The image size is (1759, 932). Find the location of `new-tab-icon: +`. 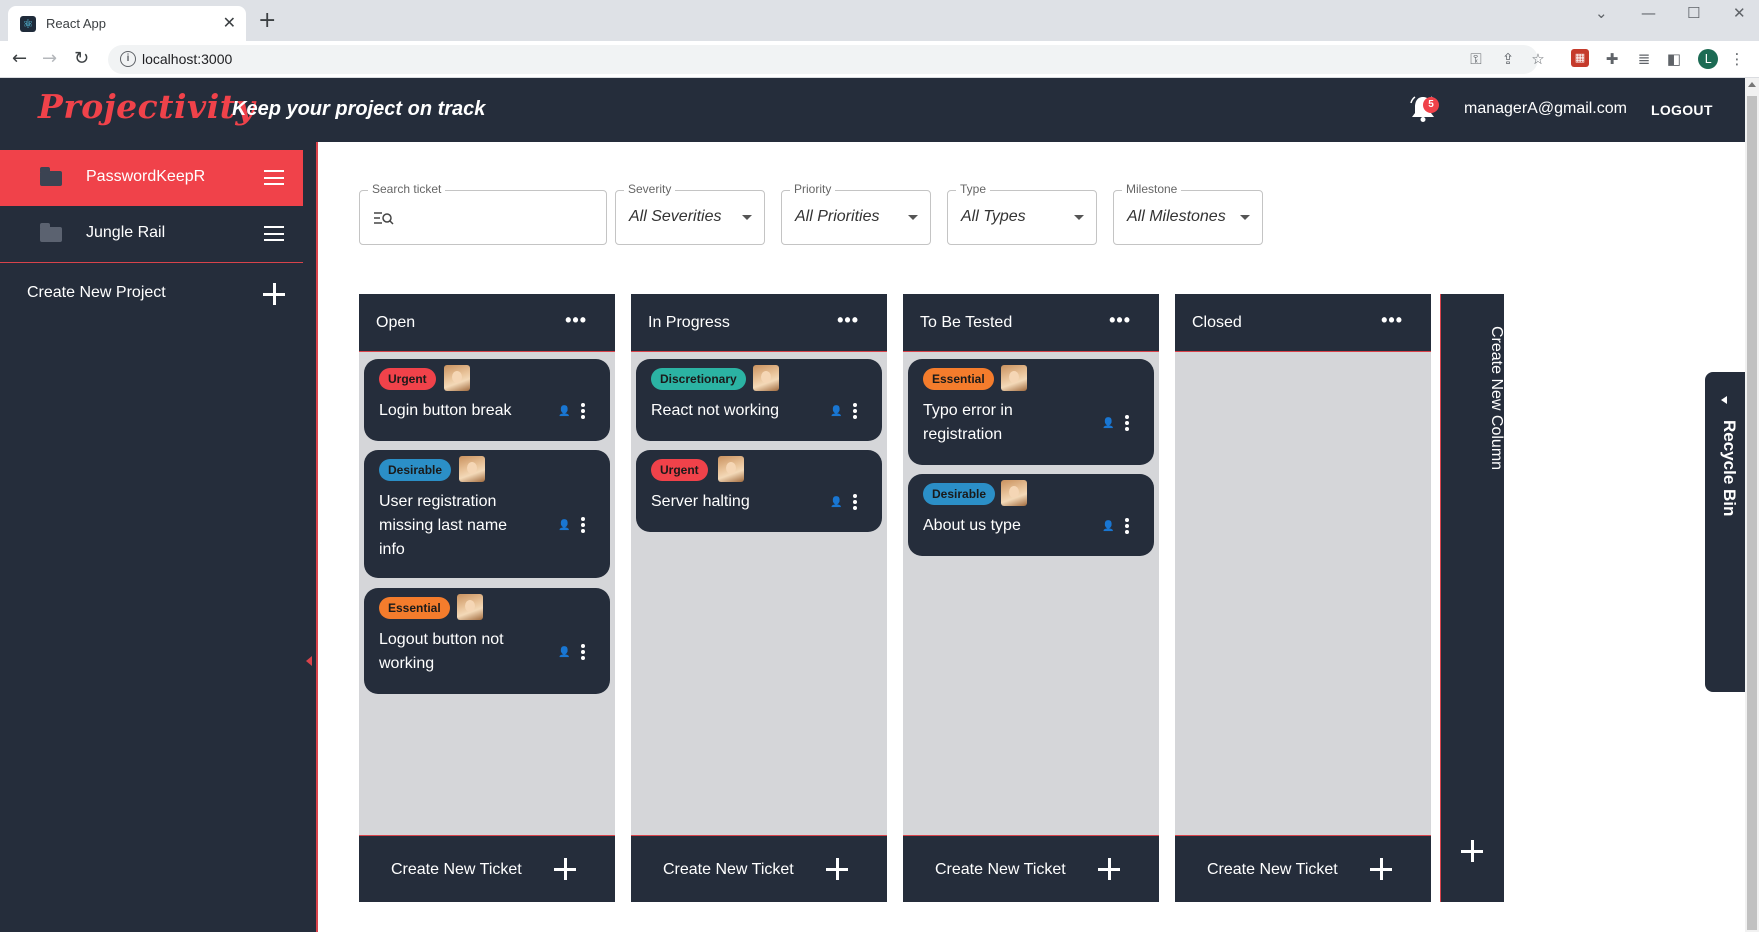

new-tab-icon: + is located at coordinates (267, 20).